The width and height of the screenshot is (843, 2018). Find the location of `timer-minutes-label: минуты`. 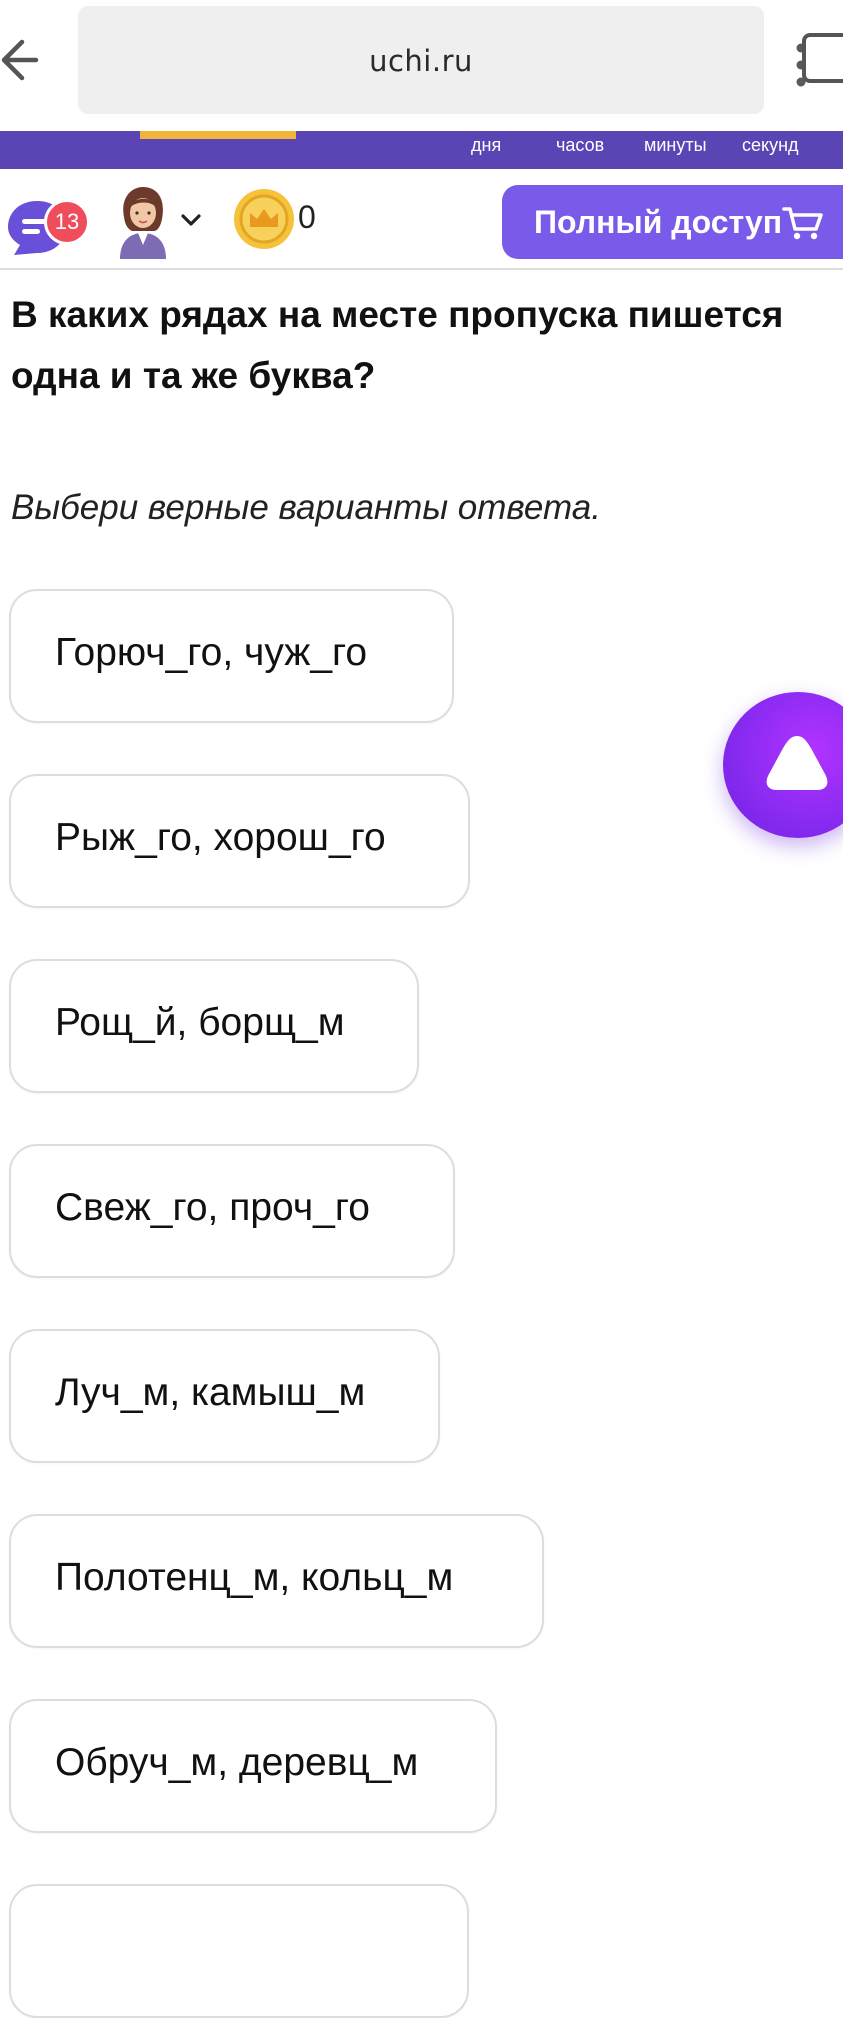

timer-minutes-label: минуты is located at coordinates (675, 145).